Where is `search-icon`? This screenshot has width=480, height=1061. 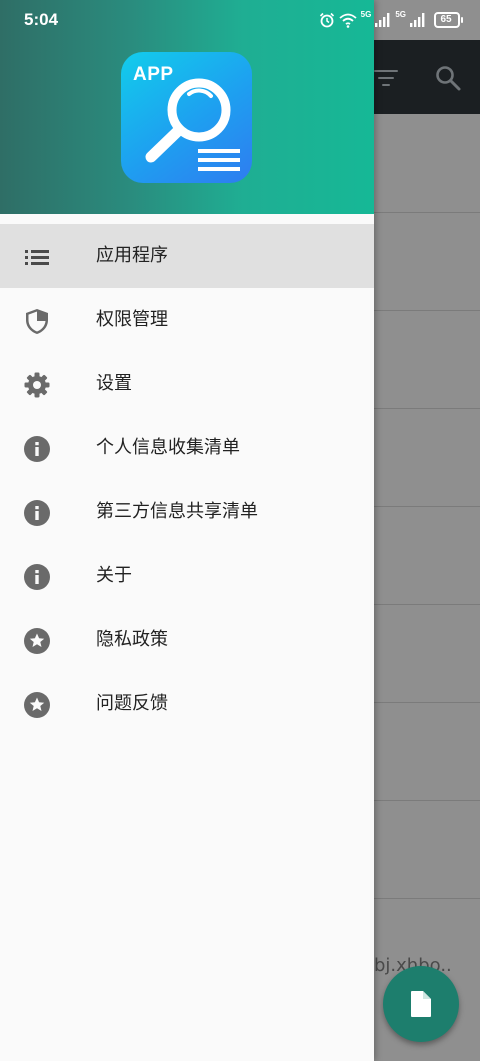 search-icon is located at coordinates (448, 78).